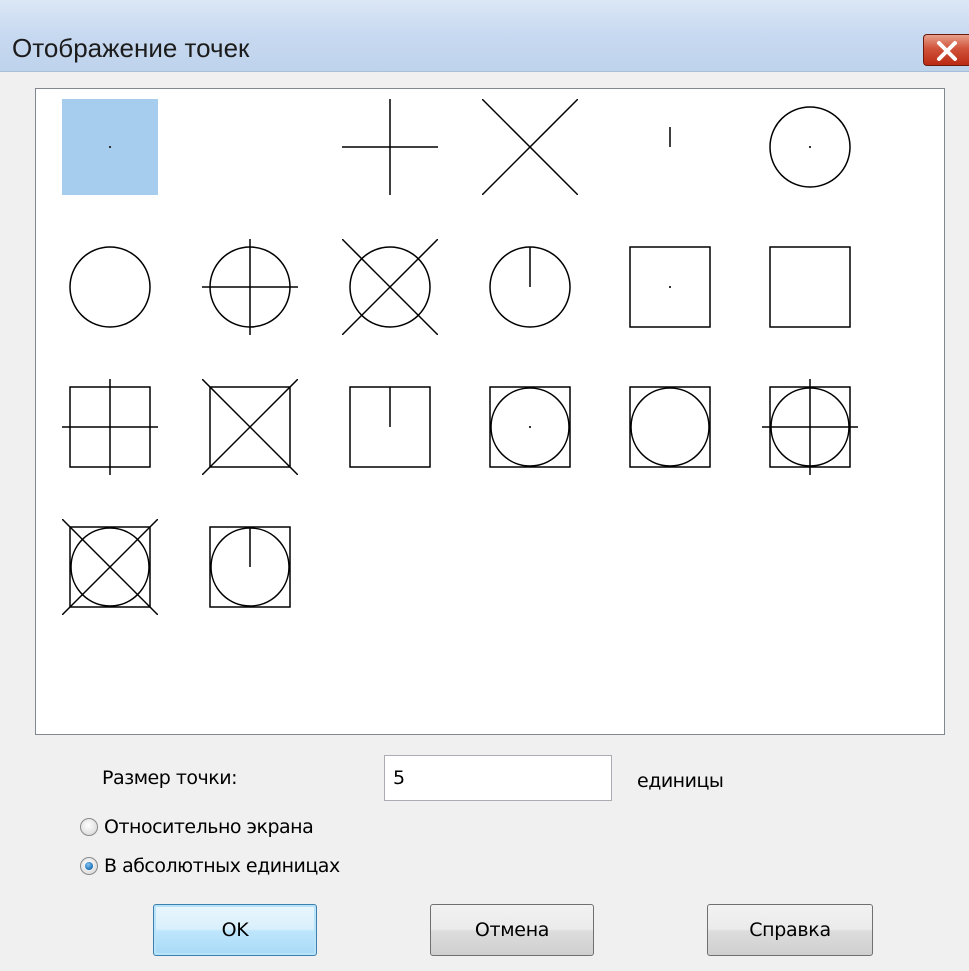 The image size is (969, 971). What do you see at coordinates (89, 827) in the screenshot?
I see `radio-relative-to-screen` at bounding box center [89, 827].